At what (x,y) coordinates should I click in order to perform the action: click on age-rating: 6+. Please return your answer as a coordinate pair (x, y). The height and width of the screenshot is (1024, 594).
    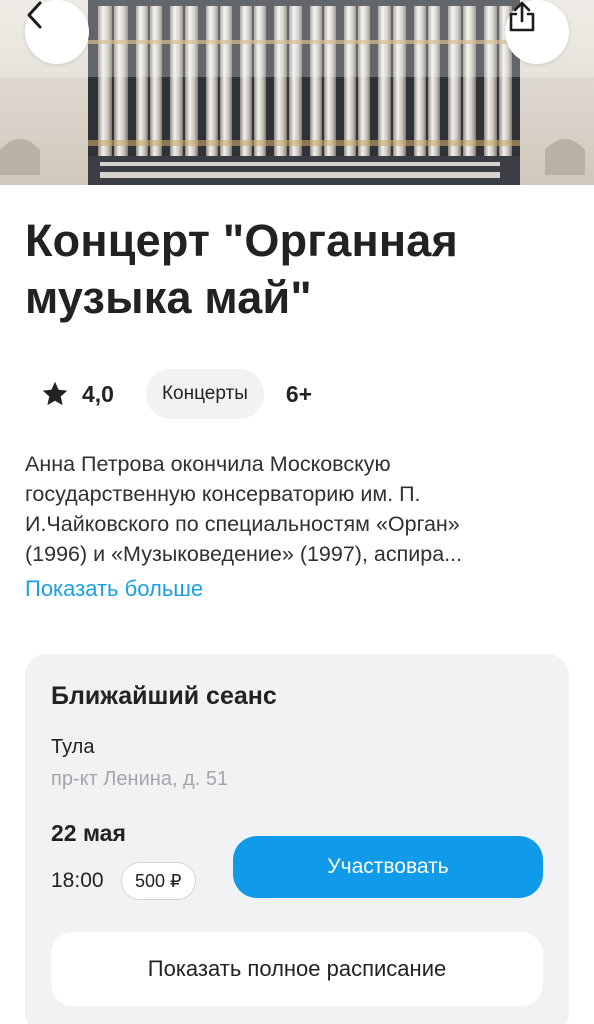
    Looking at the image, I should click on (299, 393).